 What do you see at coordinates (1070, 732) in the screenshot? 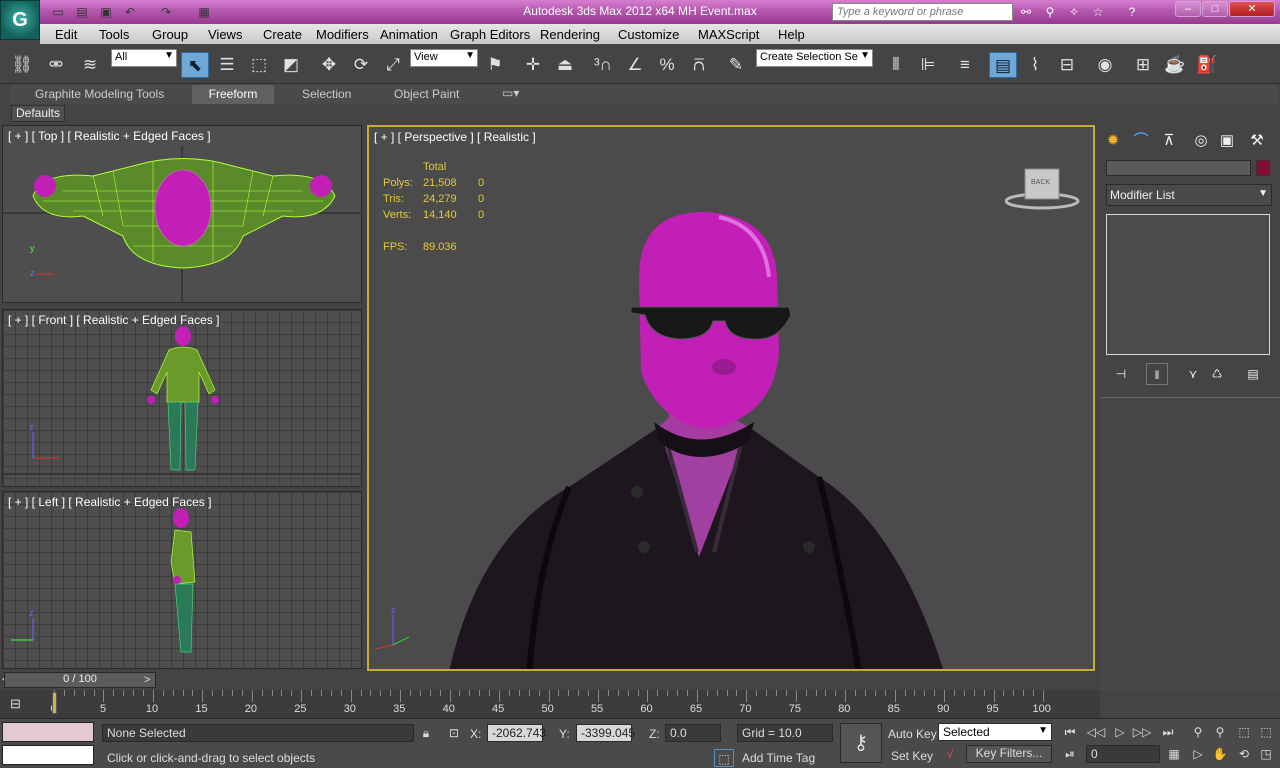
I see `go-to-start-icon: ⏮` at bounding box center [1070, 732].